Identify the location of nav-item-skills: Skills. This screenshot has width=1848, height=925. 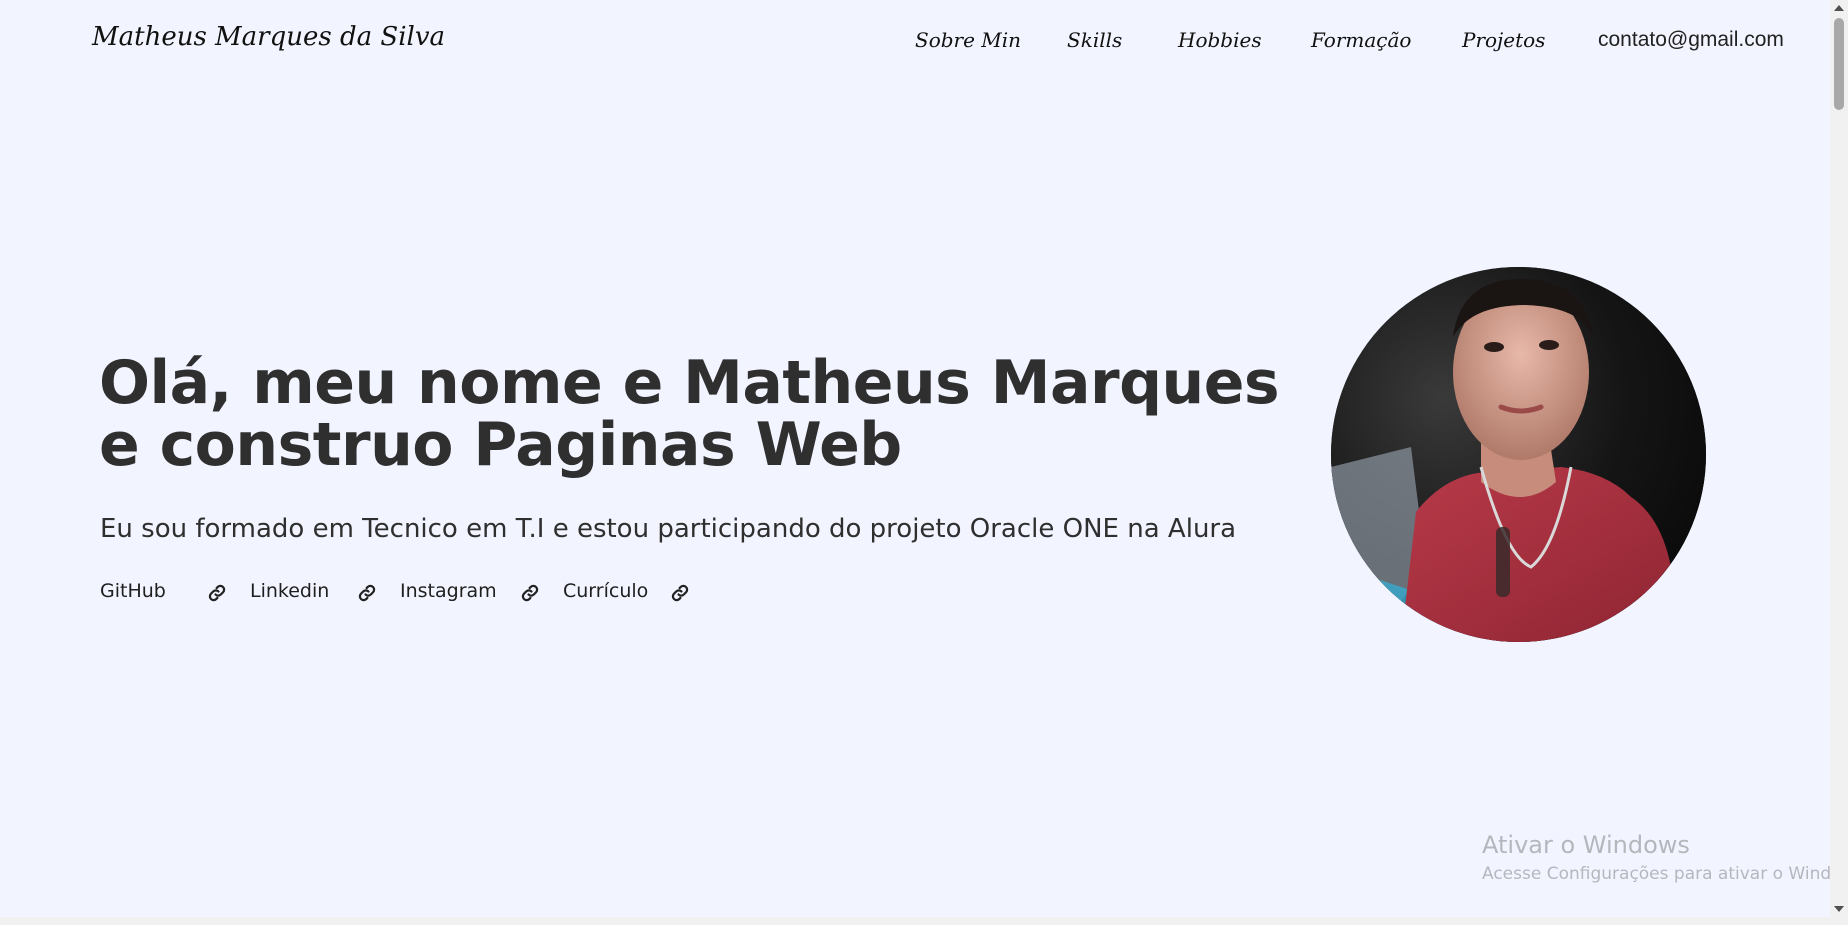
(1094, 40).